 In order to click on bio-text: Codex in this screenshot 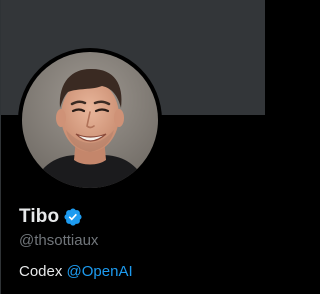, I will do `click(41, 271)`.